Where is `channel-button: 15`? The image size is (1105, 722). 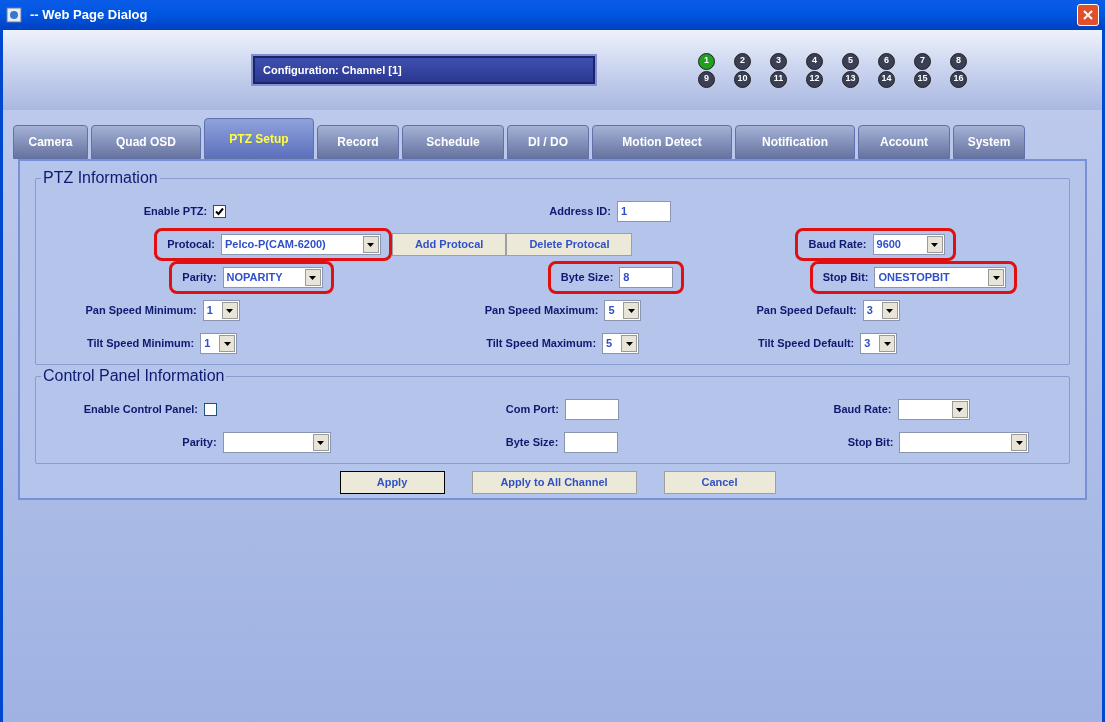
channel-button: 15 is located at coordinates (922, 79).